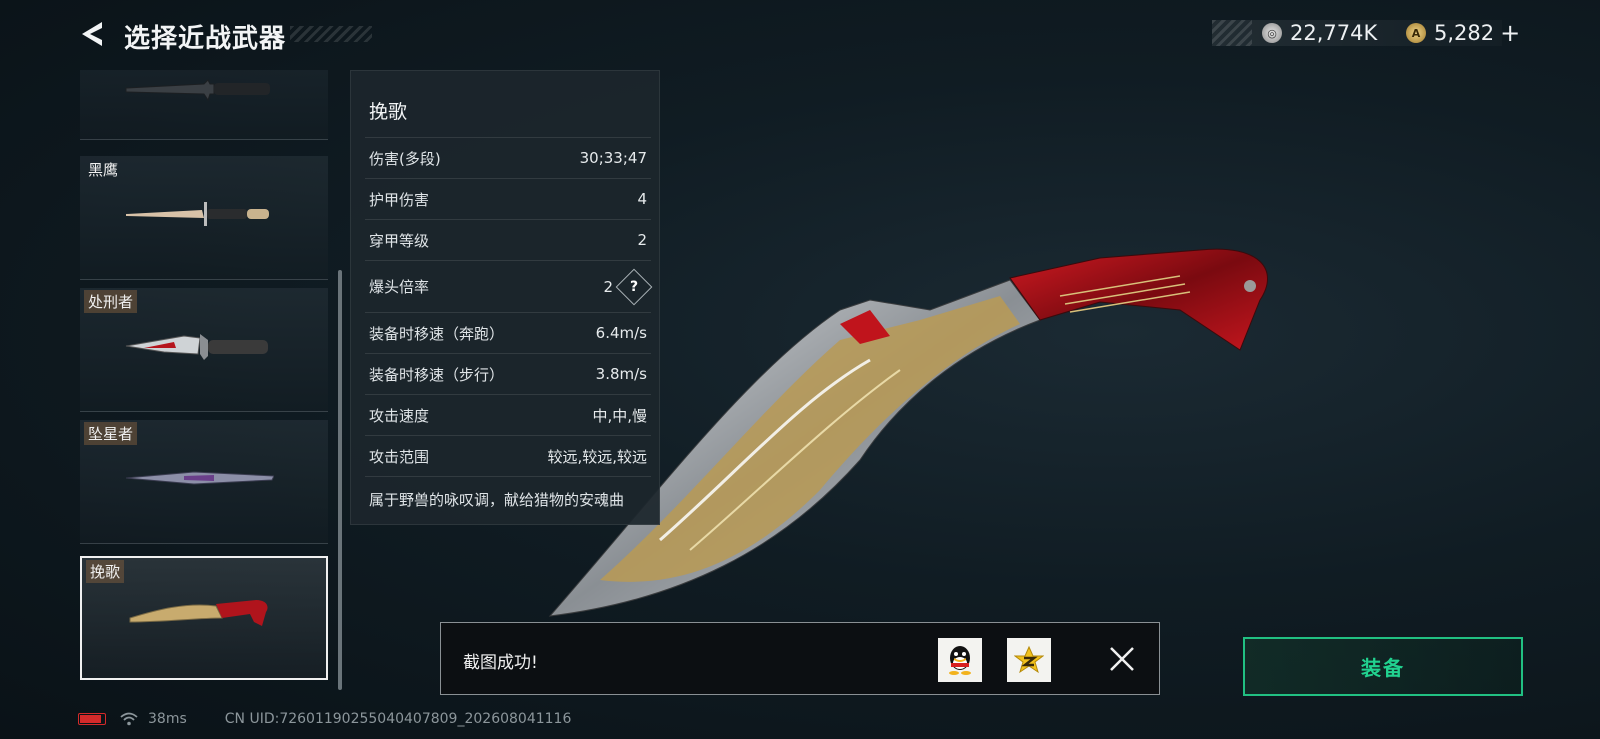  I want to click on stat-label: 伤害(多段), so click(405, 158).